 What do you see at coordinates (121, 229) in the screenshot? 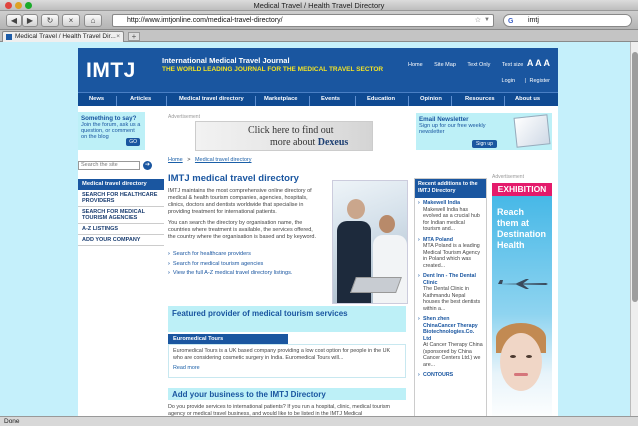
I see `menu-a-z-listings: A-Z LISTINGS` at bounding box center [121, 229].